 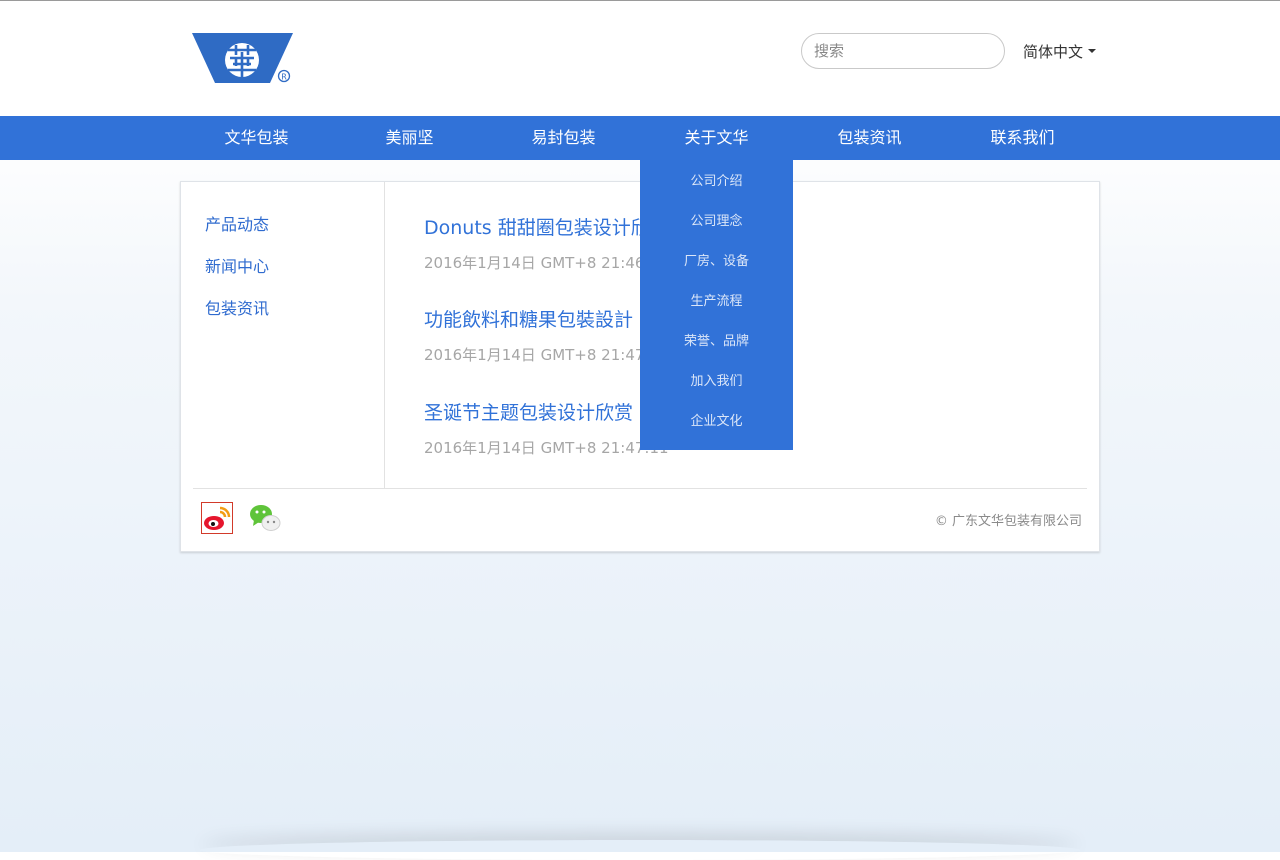 I want to click on article-title: Donuts 甜甜圈包装设计欣赏, so click(x=546, y=226).